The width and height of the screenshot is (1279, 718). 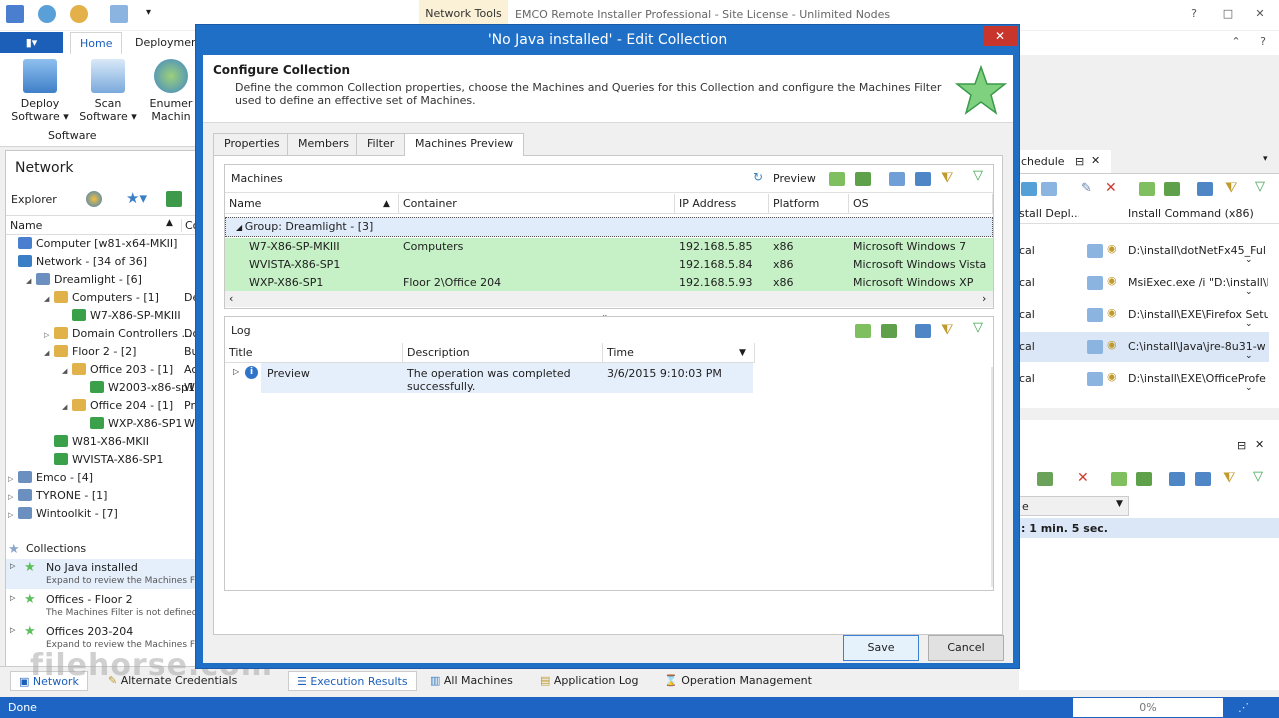 I want to click on group-row: ◢ Group: Dreamlight - [3], so click(x=609, y=227).